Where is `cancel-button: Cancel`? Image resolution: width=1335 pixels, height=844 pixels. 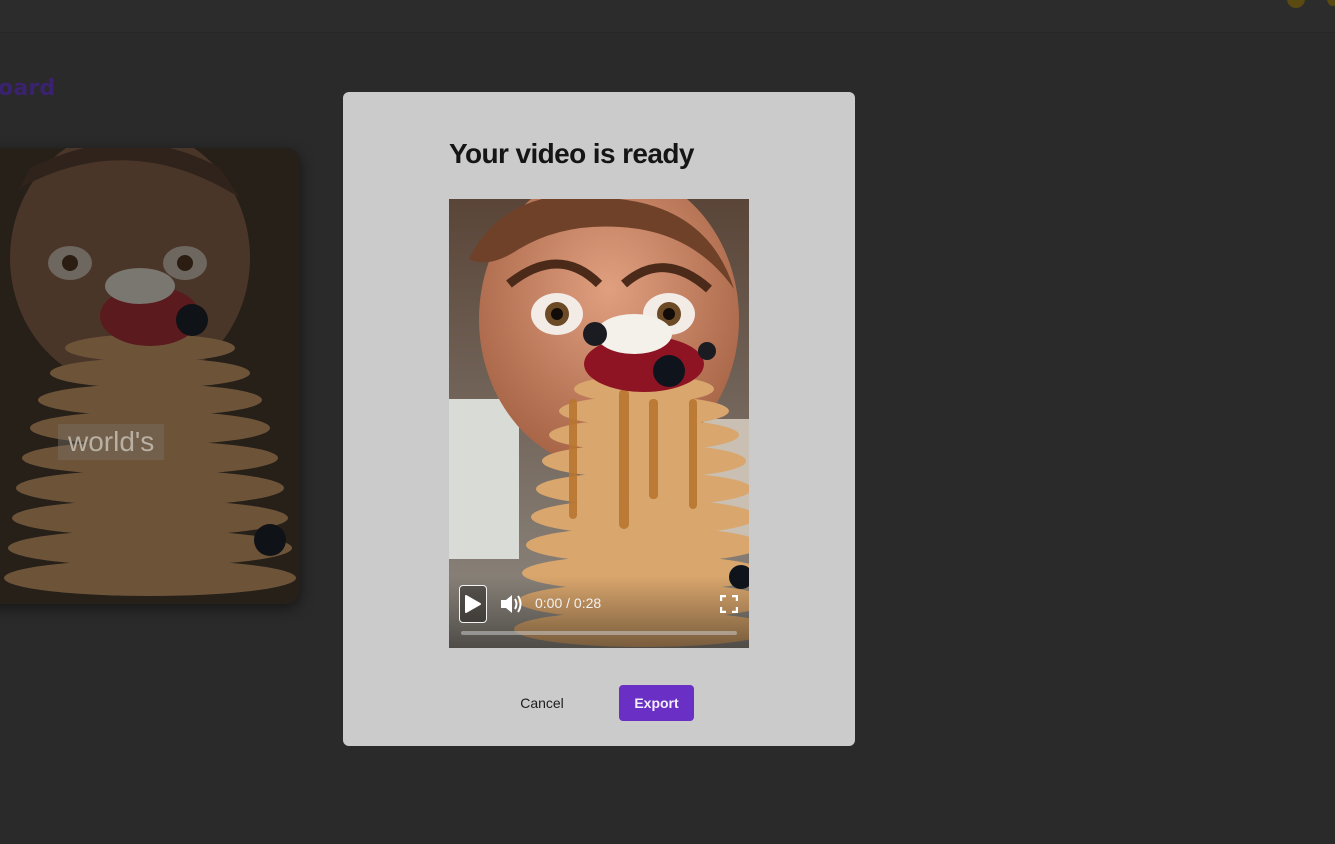
cancel-button: Cancel is located at coordinates (542, 703).